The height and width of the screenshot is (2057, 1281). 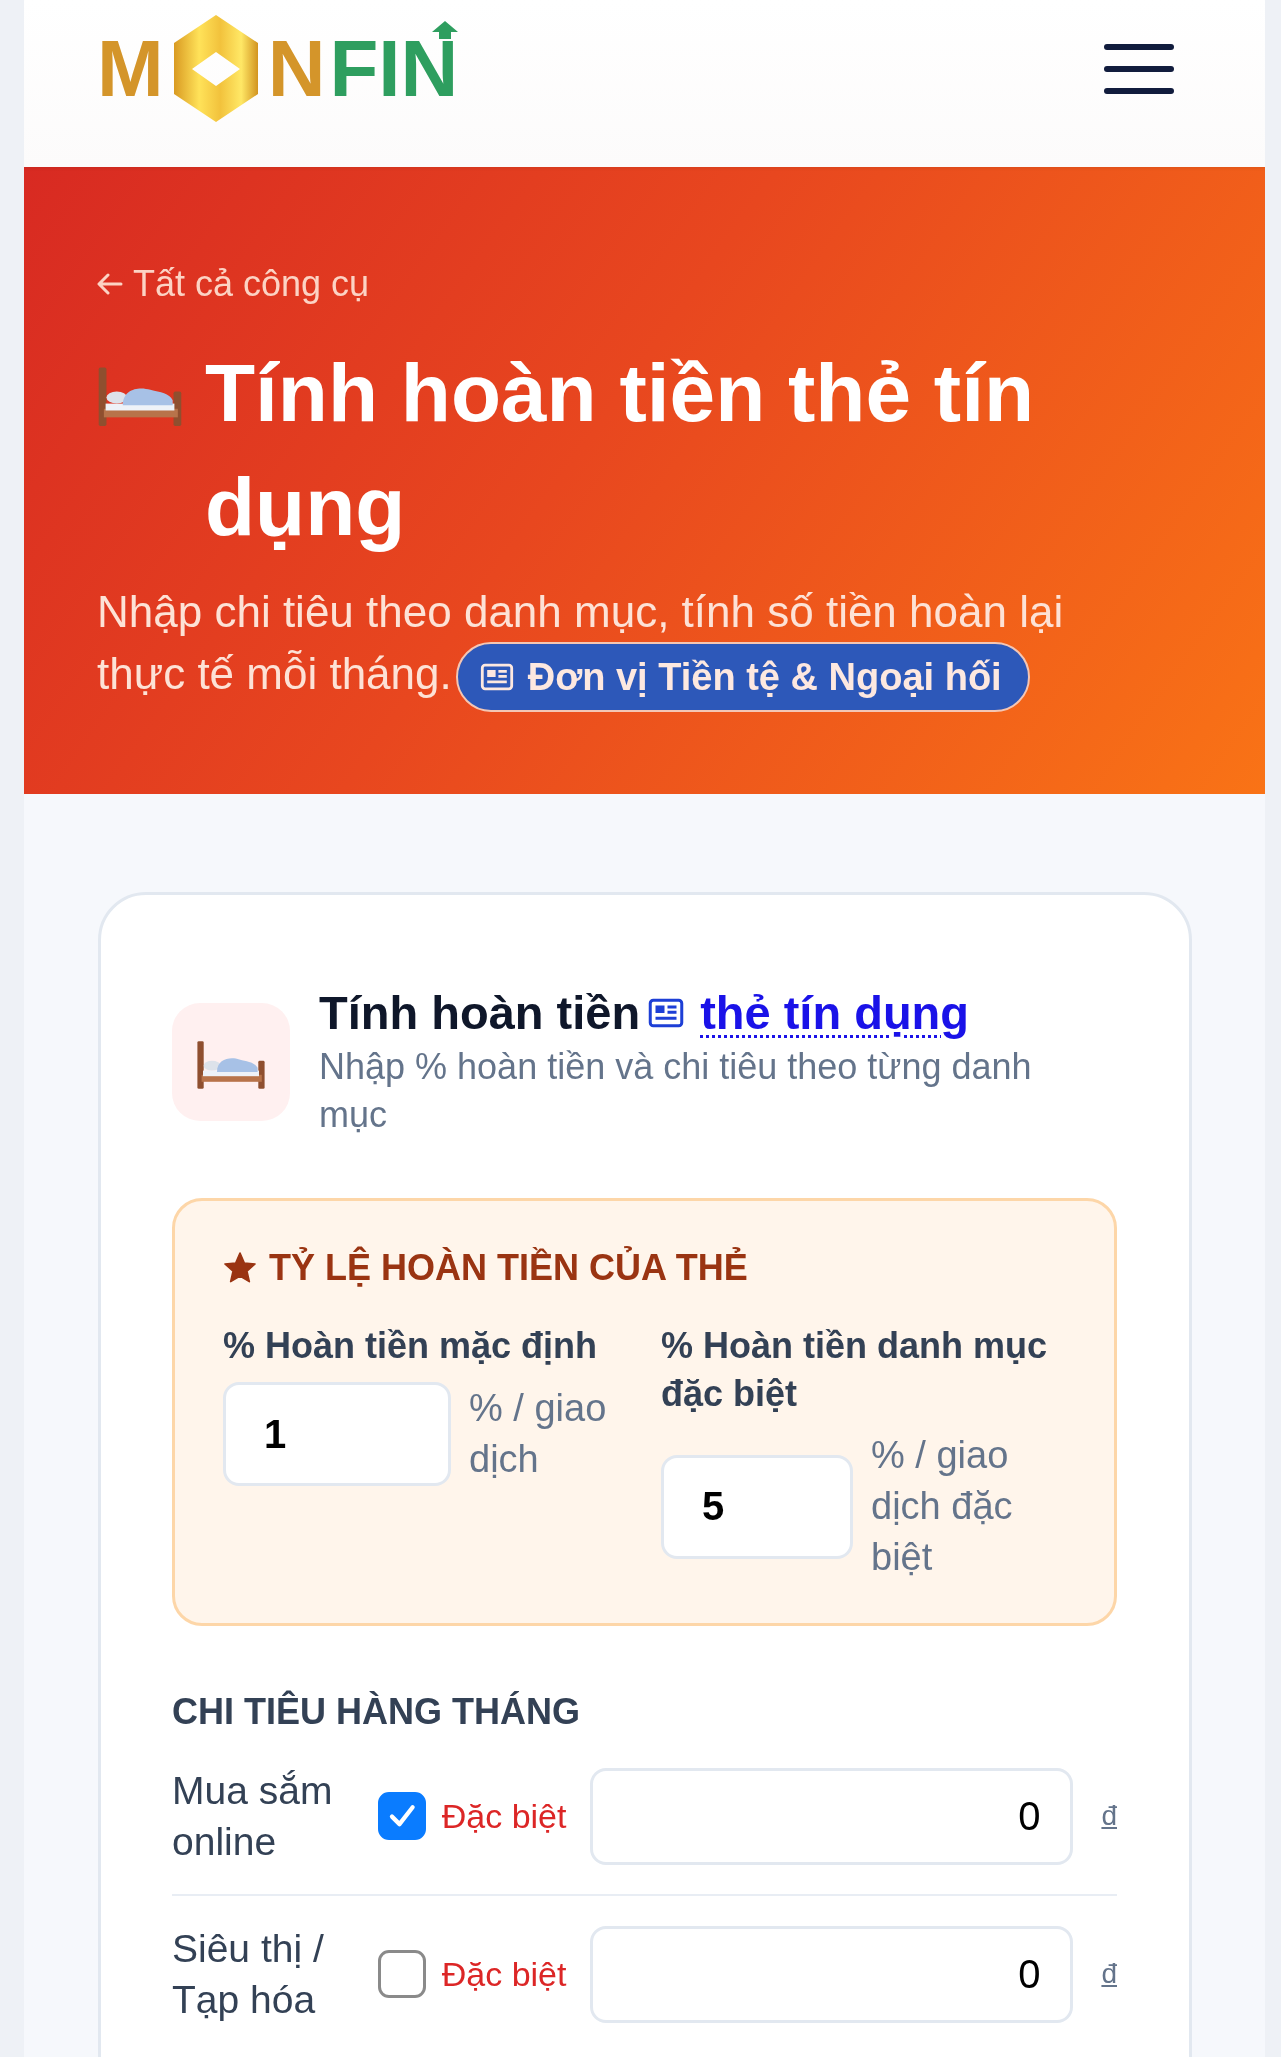 I want to click on unit-label: % / giao dịch, so click(x=538, y=1434).